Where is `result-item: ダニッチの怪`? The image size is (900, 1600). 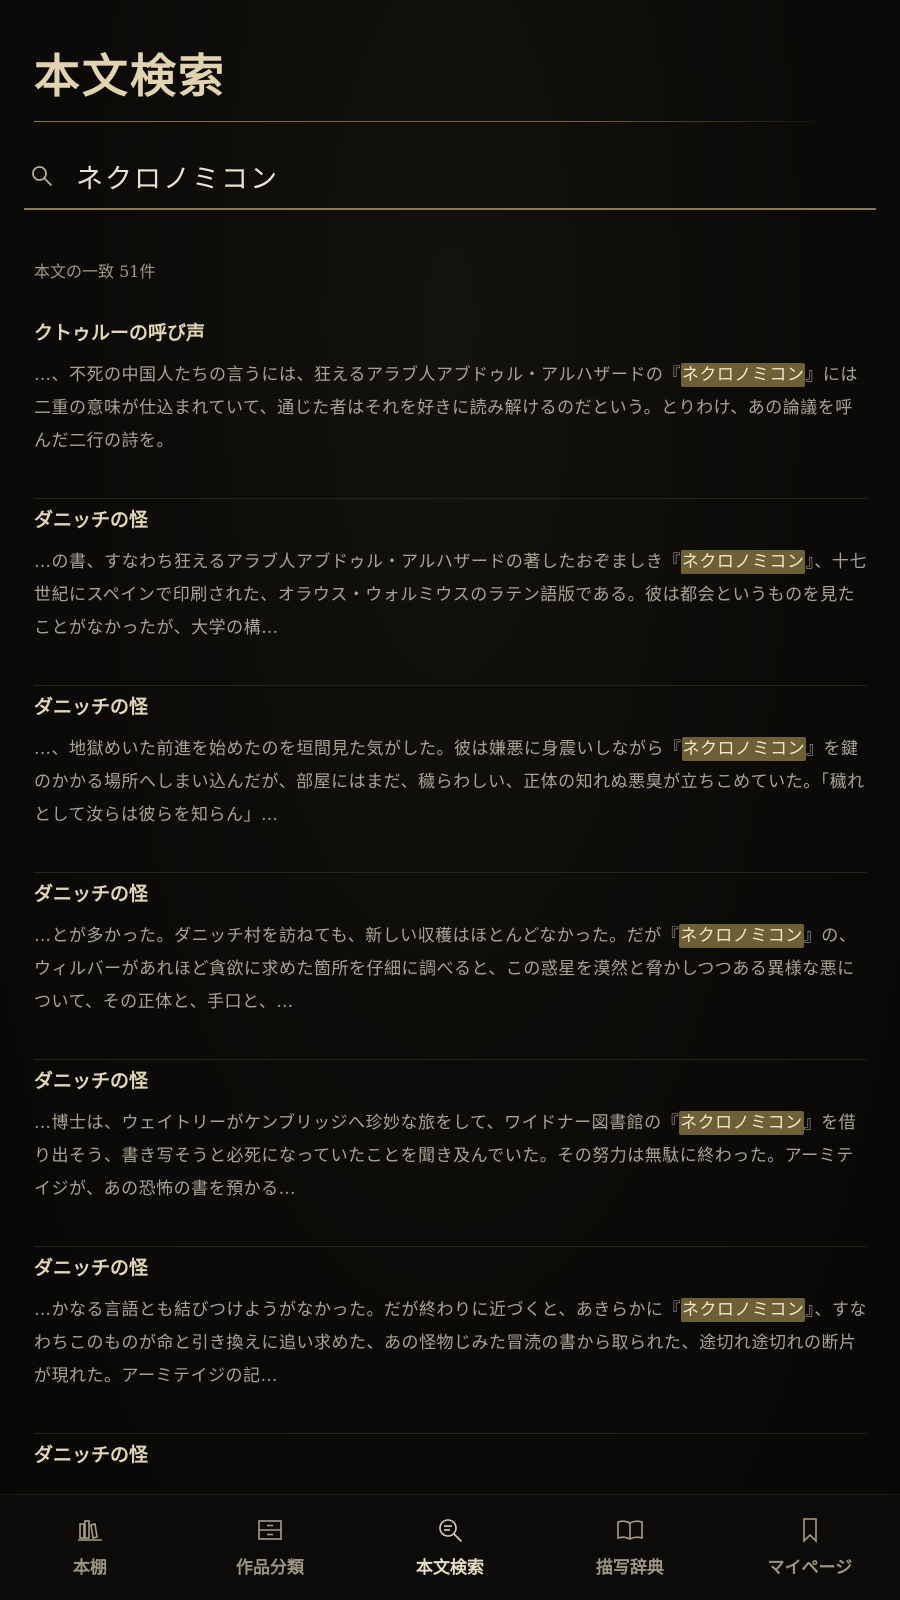
result-item: ダニッチの怪 is located at coordinates (450, 1458).